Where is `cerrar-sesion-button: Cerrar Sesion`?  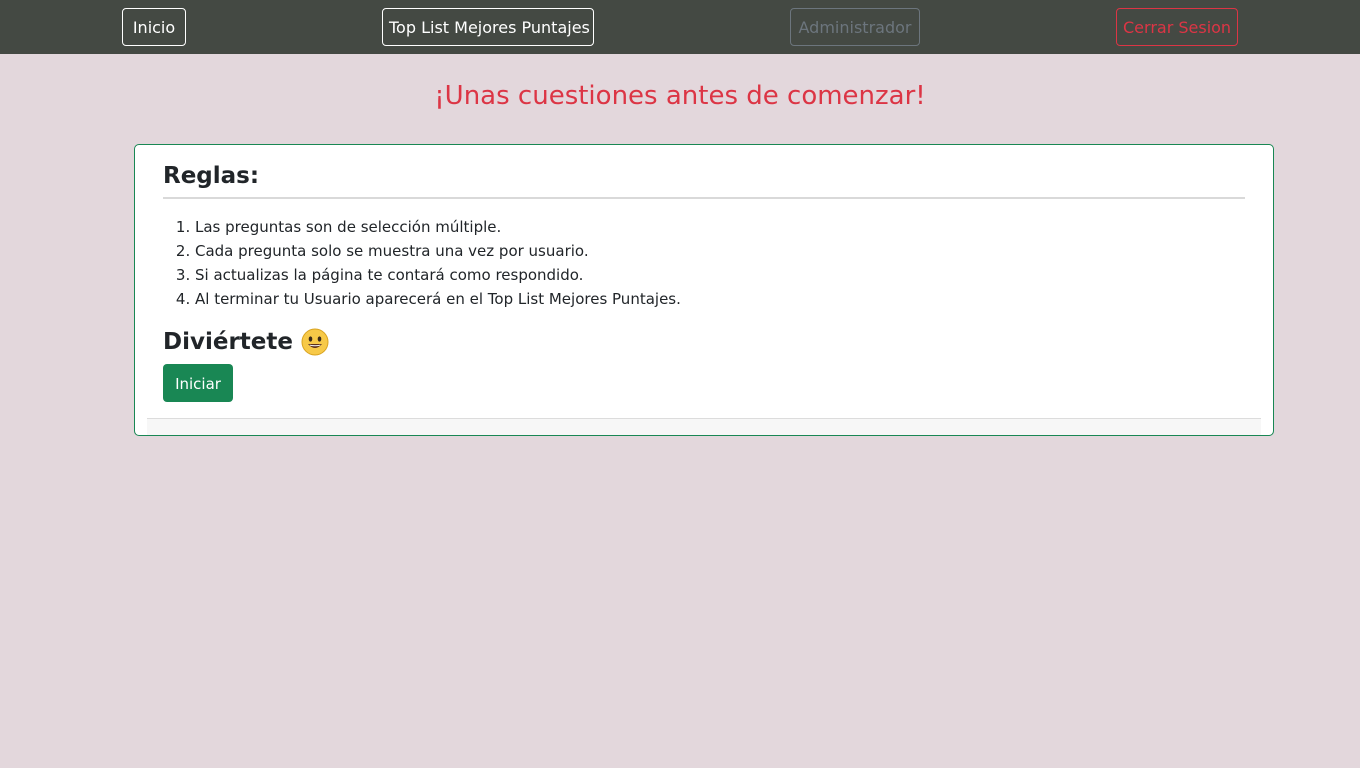 cerrar-sesion-button: Cerrar Sesion is located at coordinates (1177, 27).